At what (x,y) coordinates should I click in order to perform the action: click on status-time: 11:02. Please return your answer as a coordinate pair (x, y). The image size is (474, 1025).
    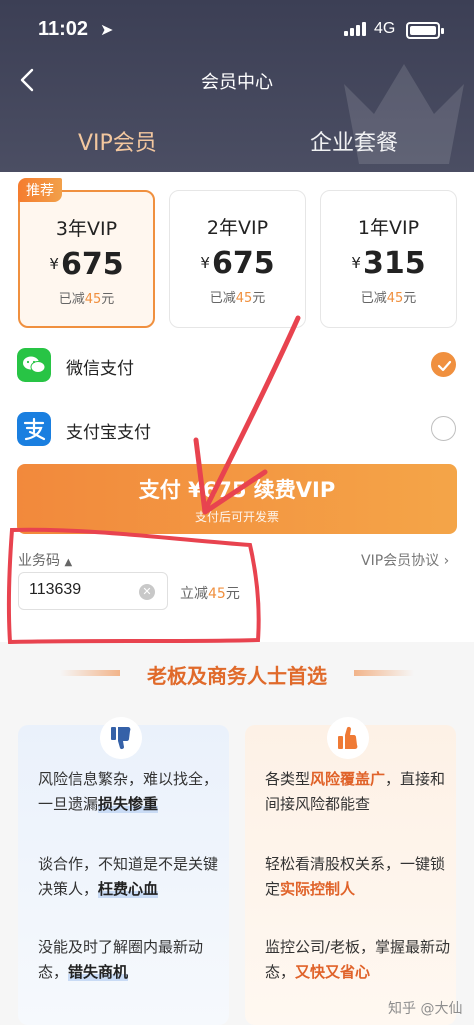
    Looking at the image, I should click on (63, 29).